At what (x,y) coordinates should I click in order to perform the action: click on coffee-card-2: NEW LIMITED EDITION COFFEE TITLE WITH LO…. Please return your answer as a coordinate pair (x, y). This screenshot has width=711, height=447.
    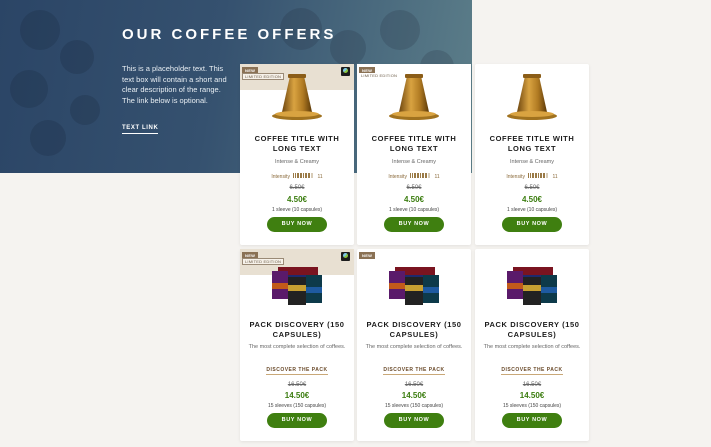
    Looking at the image, I should click on (414, 154).